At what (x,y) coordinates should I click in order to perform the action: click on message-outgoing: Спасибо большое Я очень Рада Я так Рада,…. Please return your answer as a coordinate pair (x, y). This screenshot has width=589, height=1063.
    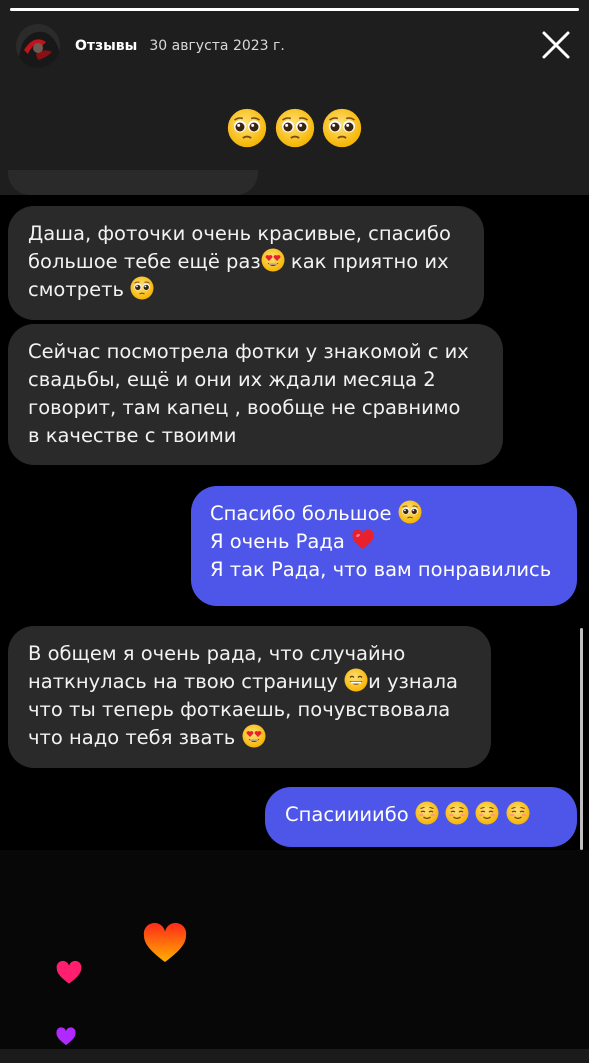
    Looking at the image, I should click on (384, 546).